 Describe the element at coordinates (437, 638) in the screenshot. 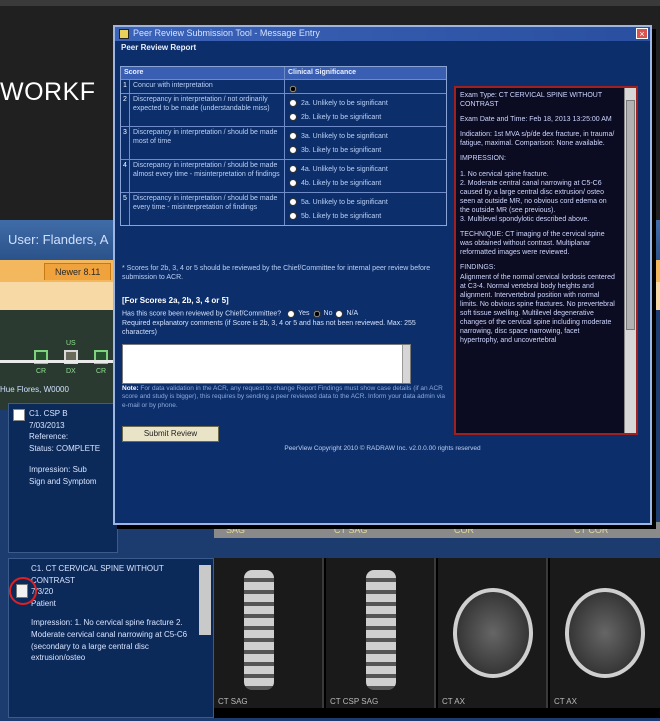

I see `image-thumbnails: CT SAG CT CSP SAG CT AX CT AX` at that location.